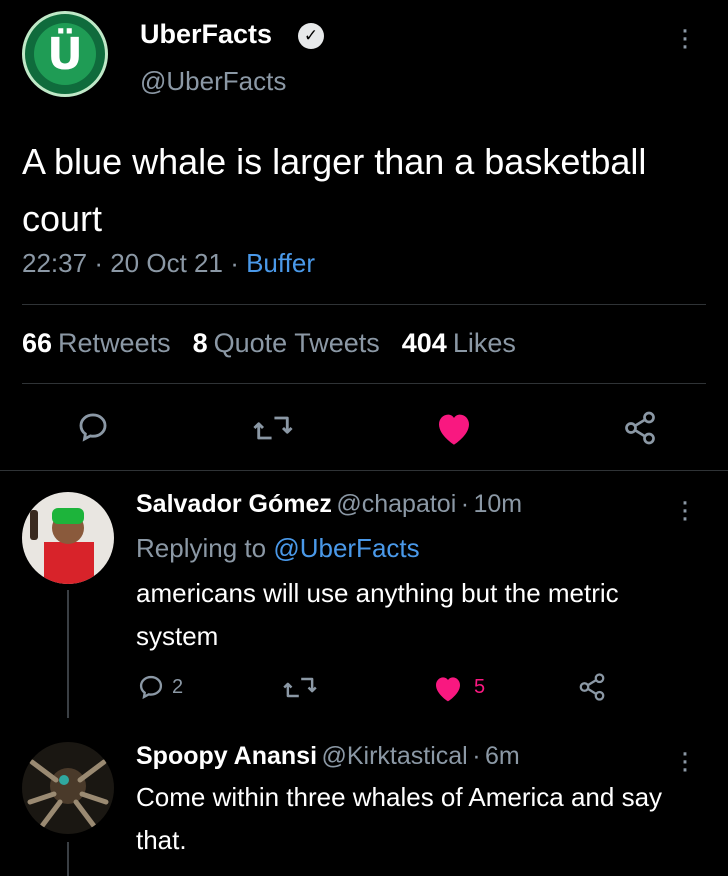 Image resolution: width=728 pixels, height=876 pixels. I want to click on uberfacts-logo: Ü, so click(65, 54).